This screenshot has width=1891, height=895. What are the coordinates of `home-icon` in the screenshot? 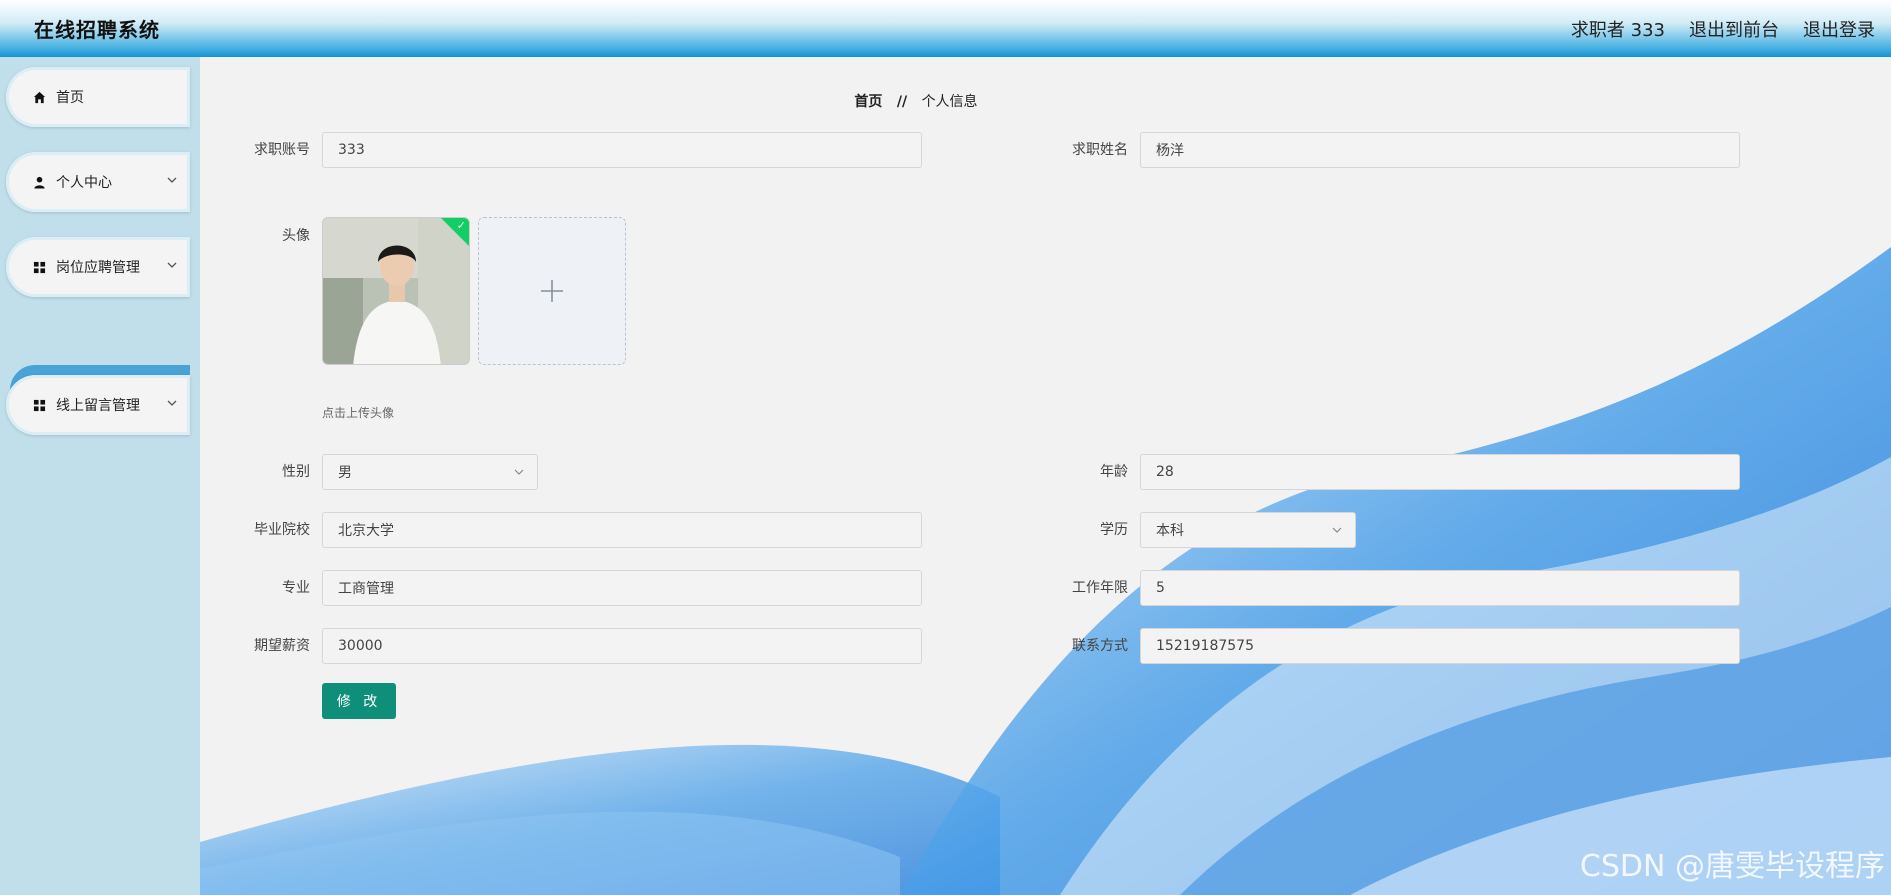 It's located at (39, 97).